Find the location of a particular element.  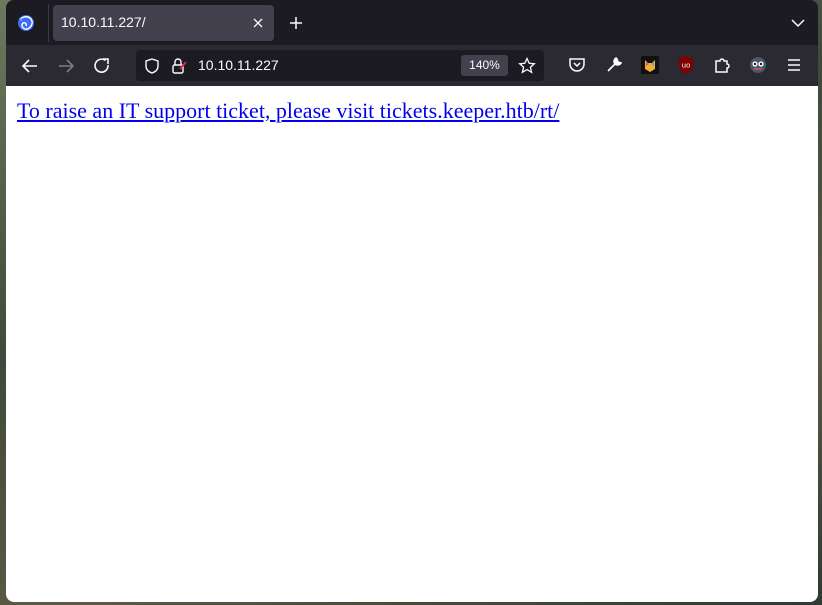

chevron-down-icon is located at coordinates (798, 23).